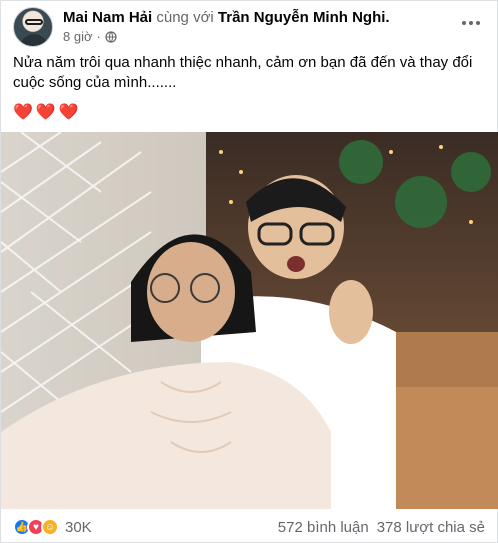  Describe the element at coordinates (34, 40) in the screenshot. I see `avatar-shirt` at that location.